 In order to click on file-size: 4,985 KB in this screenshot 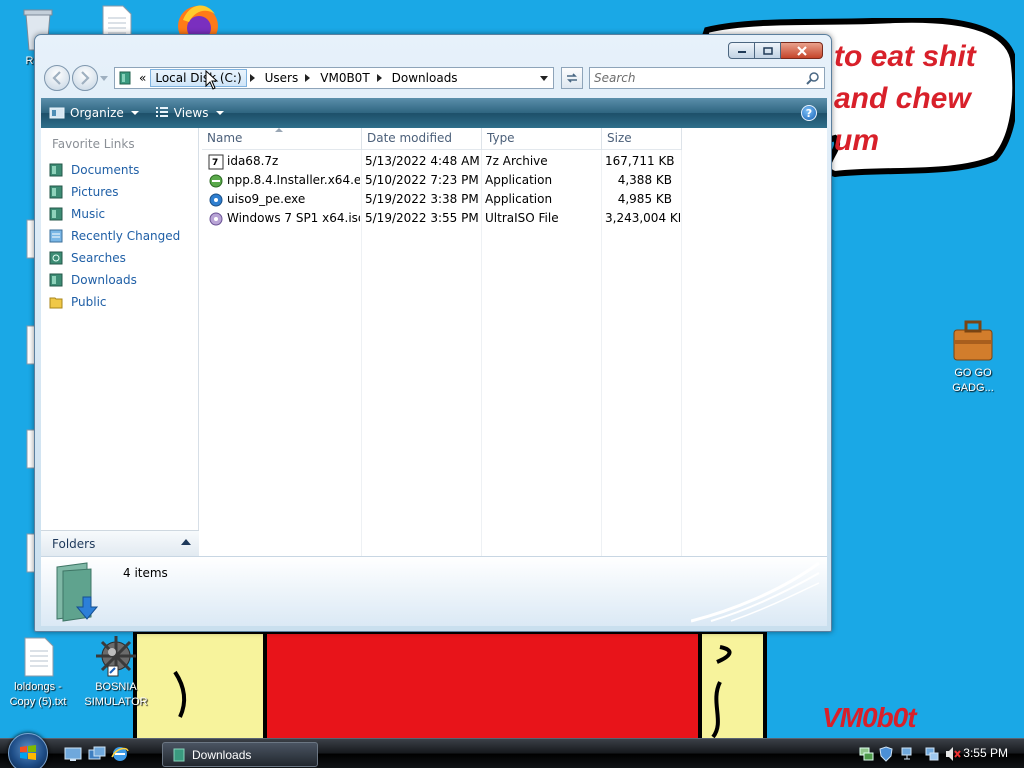, I will do `click(644, 199)`.